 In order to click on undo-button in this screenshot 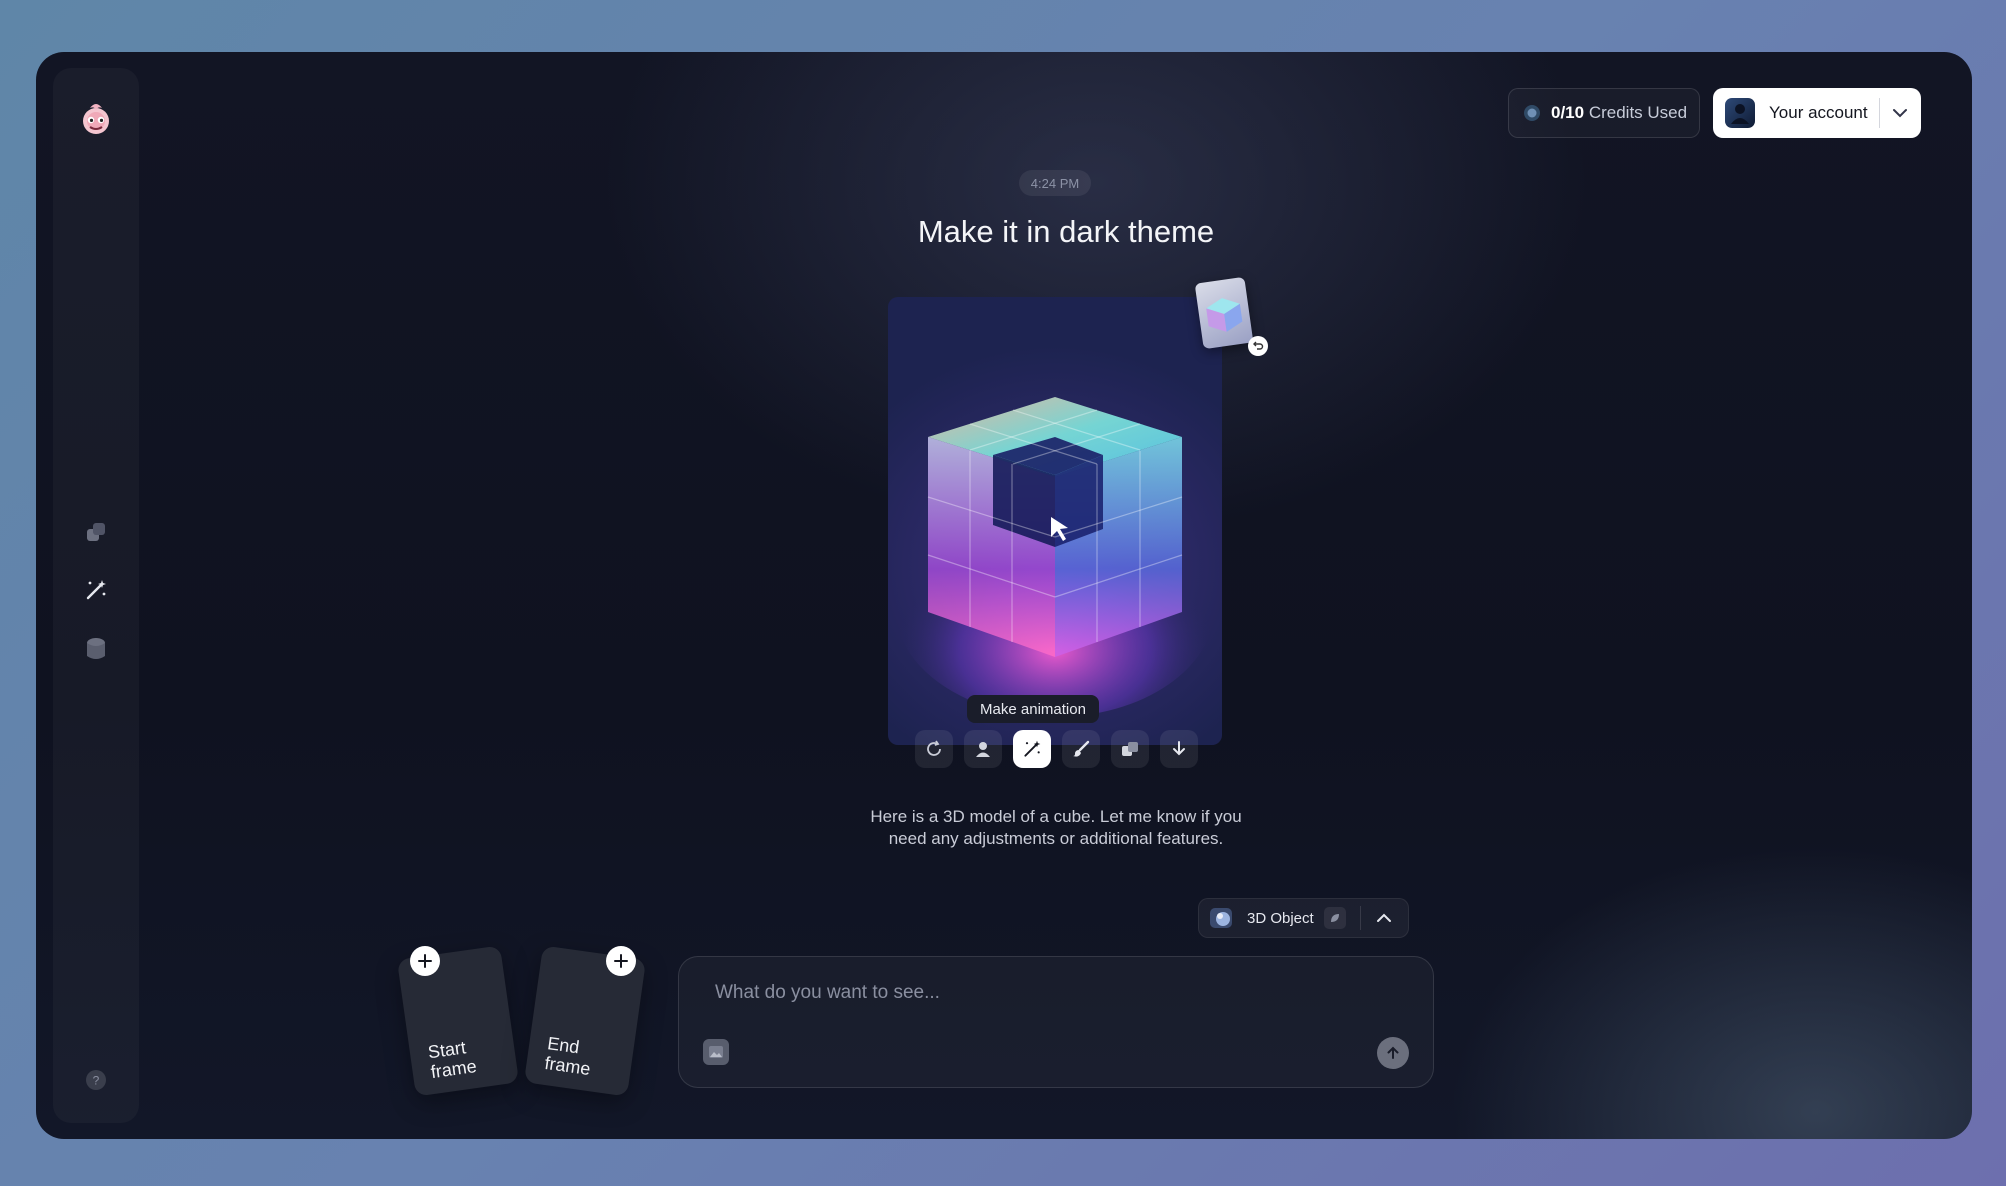, I will do `click(1258, 346)`.